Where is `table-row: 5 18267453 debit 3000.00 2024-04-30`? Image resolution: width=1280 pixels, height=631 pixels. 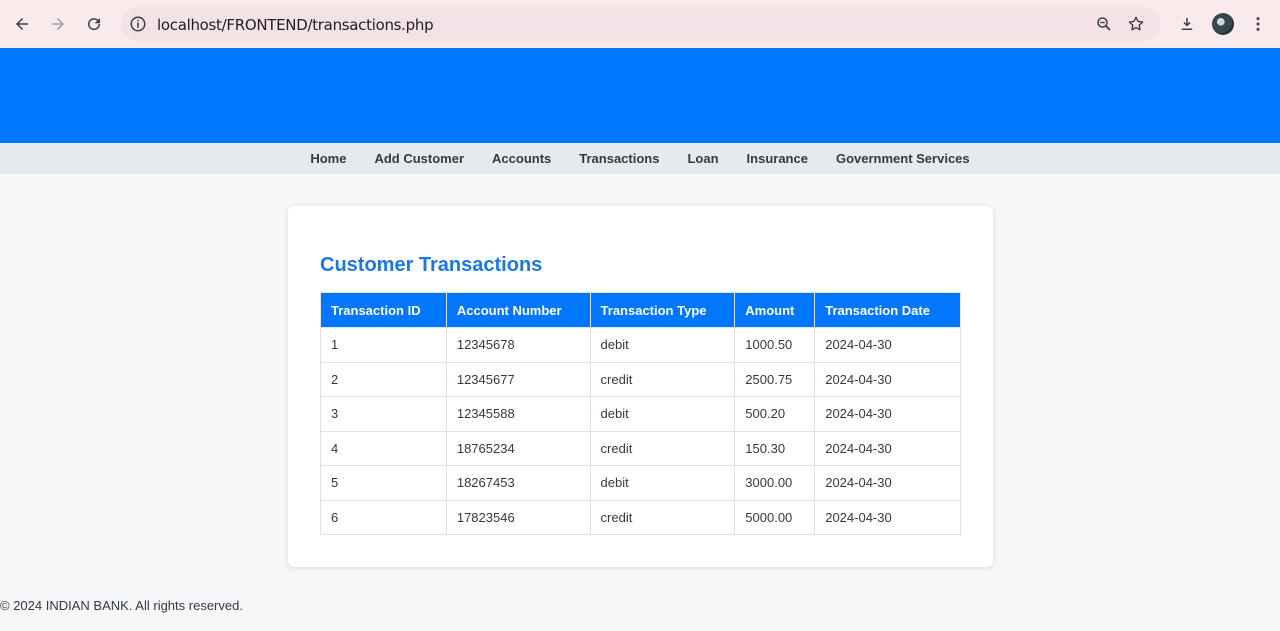 table-row: 5 18267453 debit 3000.00 2024-04-30 is located at coordinates (640, 483).